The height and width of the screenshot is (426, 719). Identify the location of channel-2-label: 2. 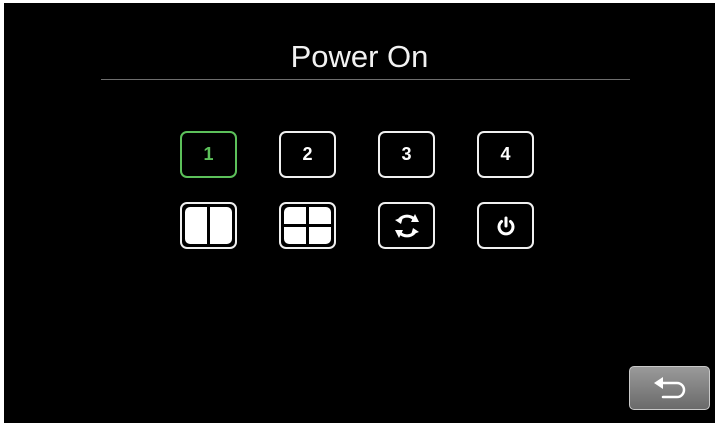
(307, 154).